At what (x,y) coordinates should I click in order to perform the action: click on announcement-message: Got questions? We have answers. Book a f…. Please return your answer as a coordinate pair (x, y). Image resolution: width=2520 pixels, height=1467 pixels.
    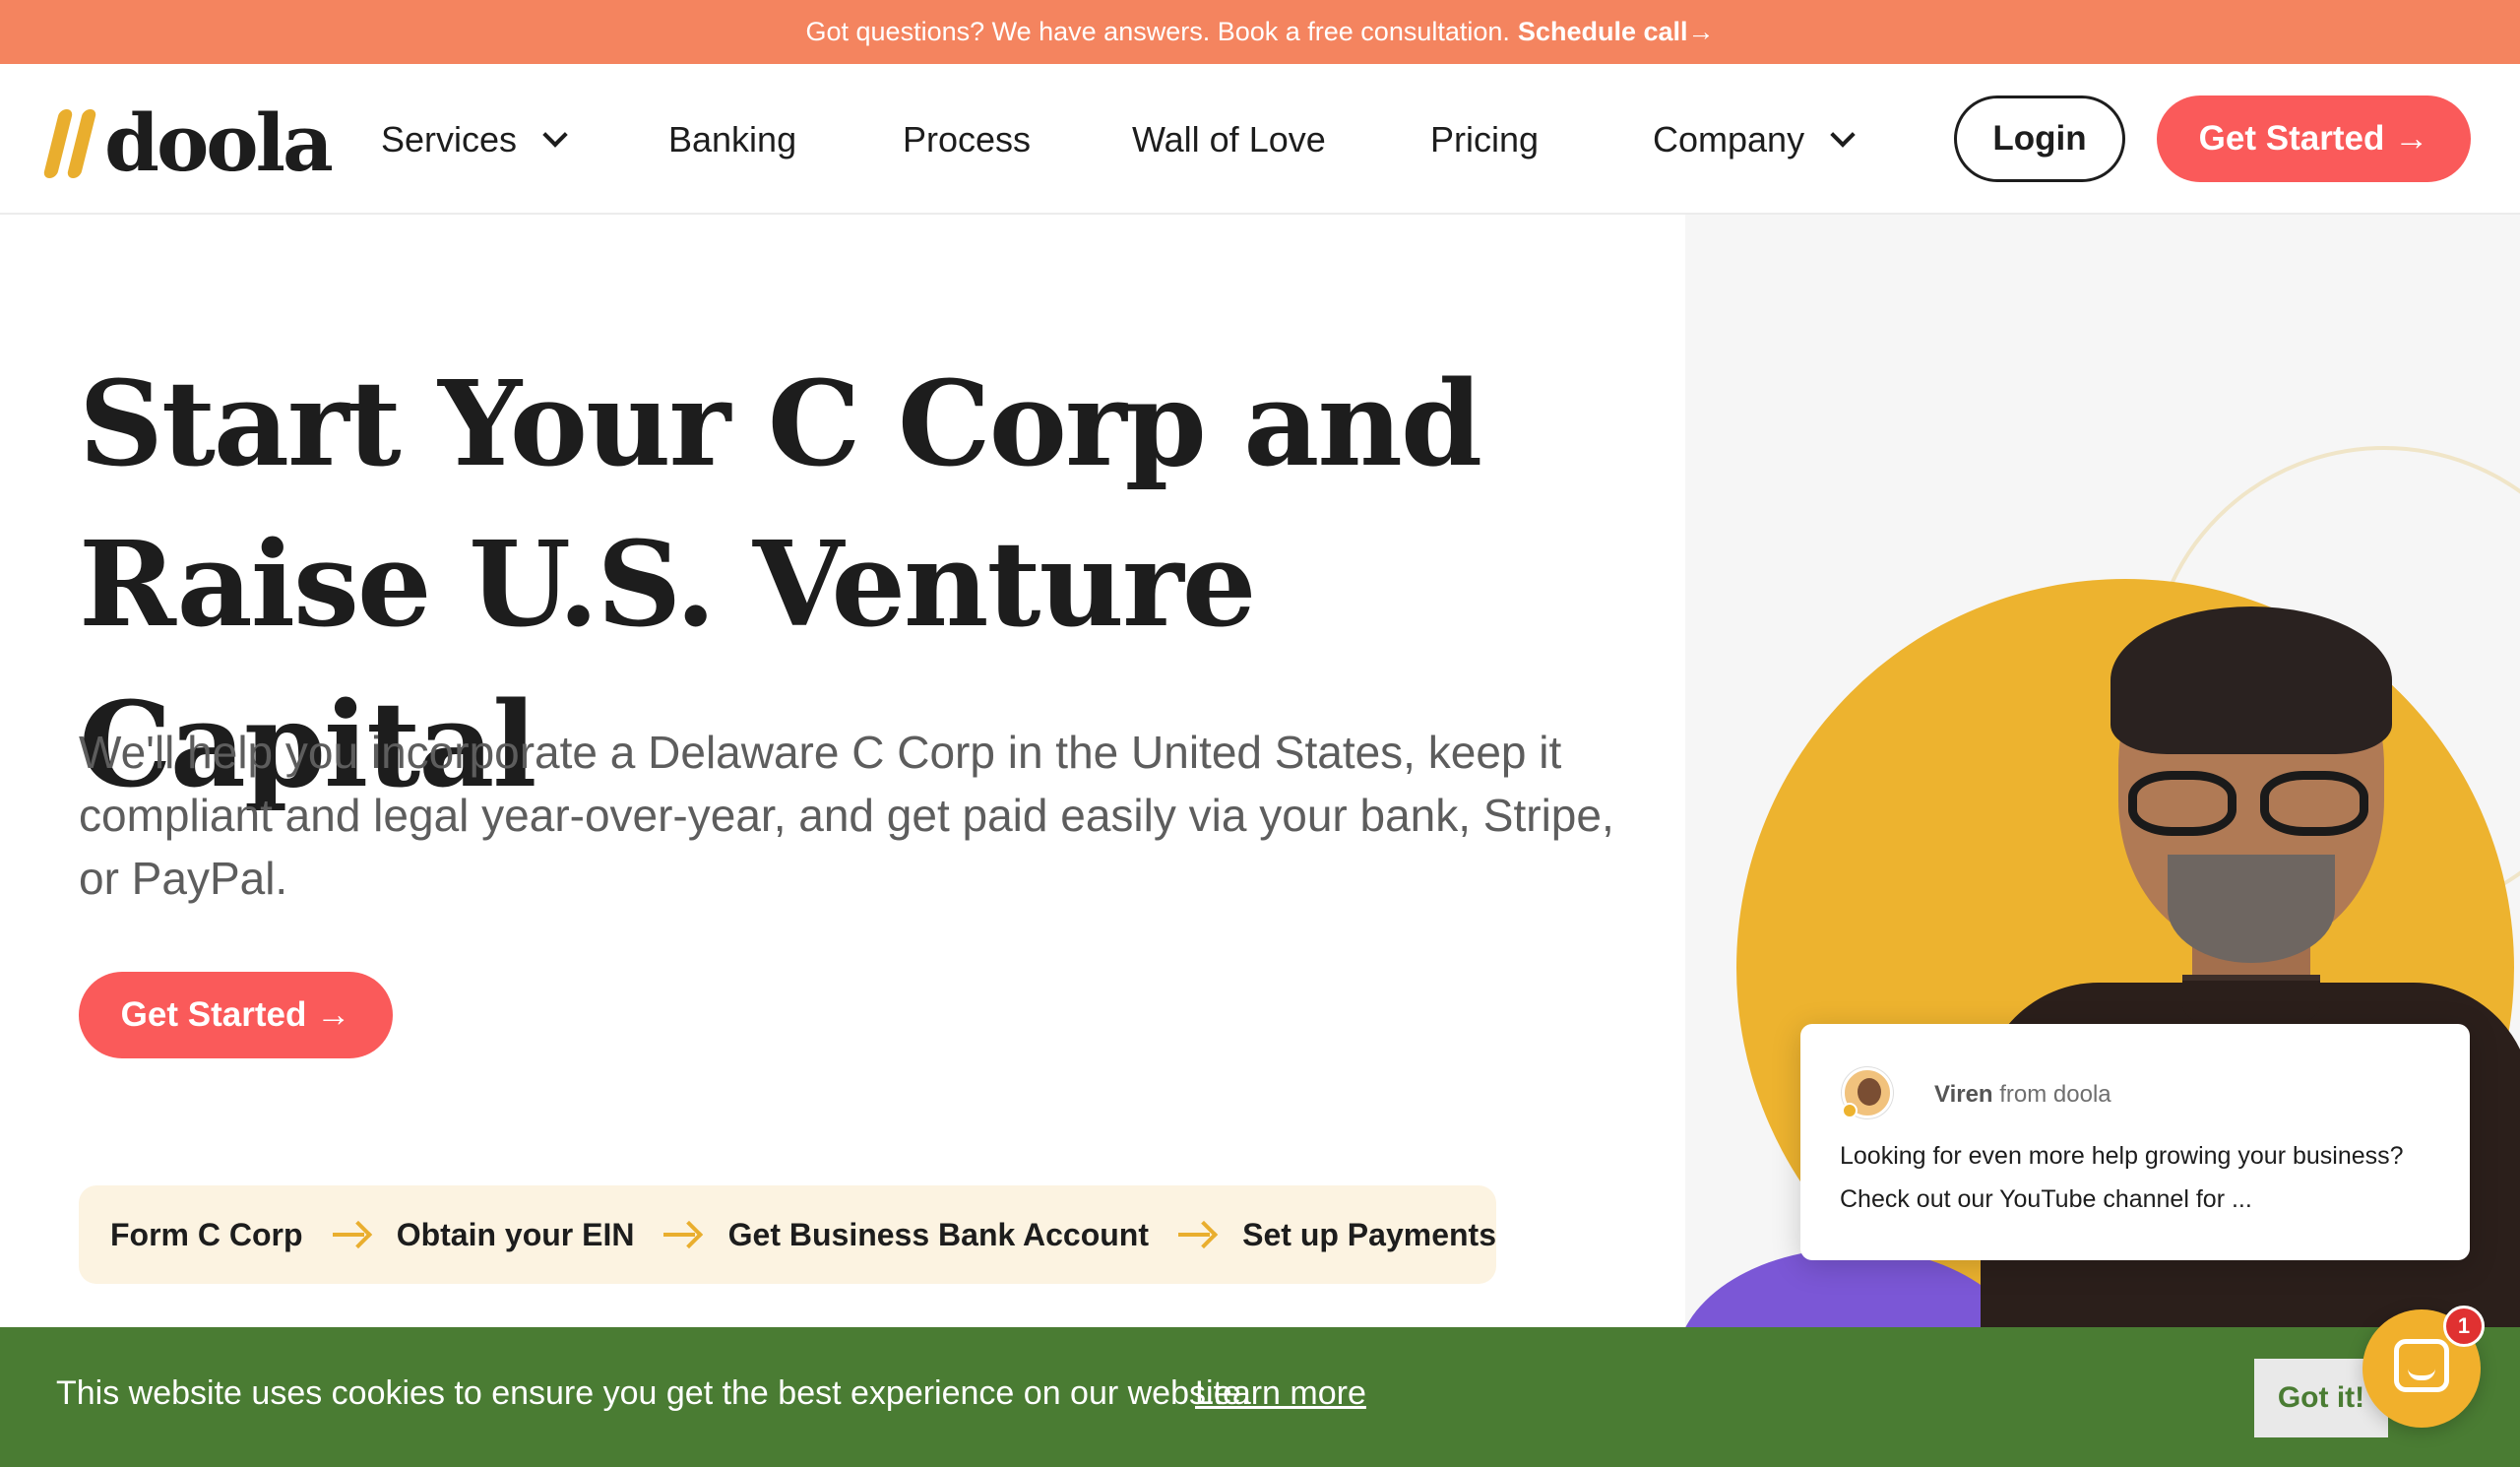
    Looking at the image, I should click on (1157, 31).